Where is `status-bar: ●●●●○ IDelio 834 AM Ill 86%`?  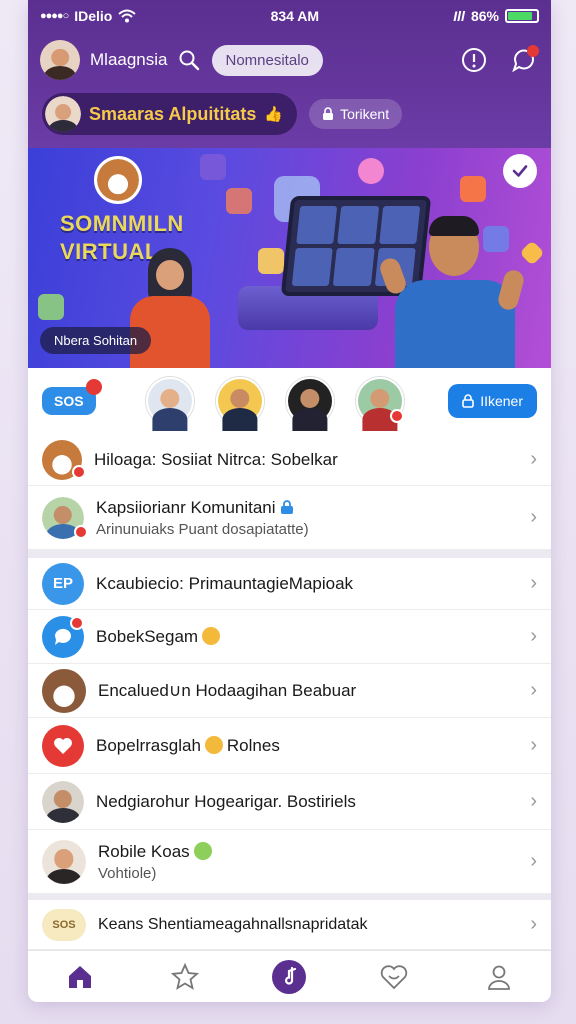
status-bar: ●●●●○ IDelio 834 AM Ill 86% is located at coordinates (289, 16).